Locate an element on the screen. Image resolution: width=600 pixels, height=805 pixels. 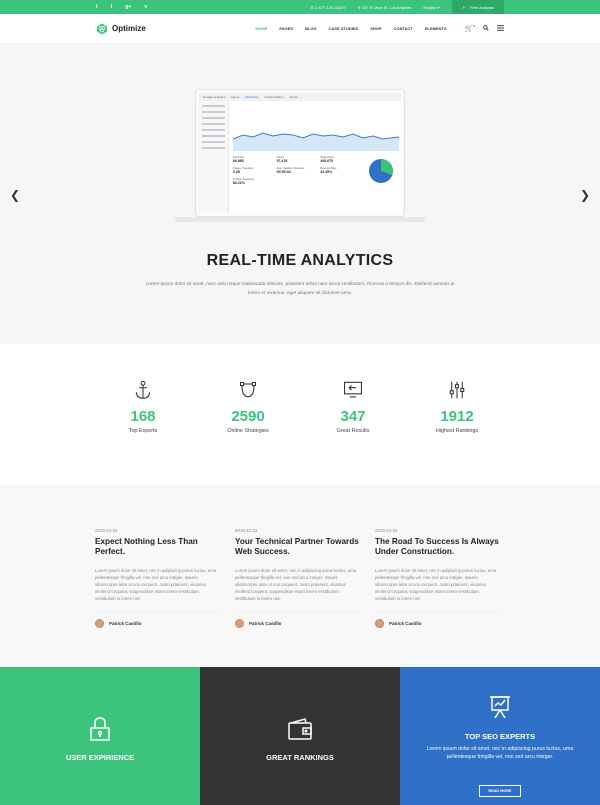
nav-item-blog: BLOG is located at coordinates (311, 28).